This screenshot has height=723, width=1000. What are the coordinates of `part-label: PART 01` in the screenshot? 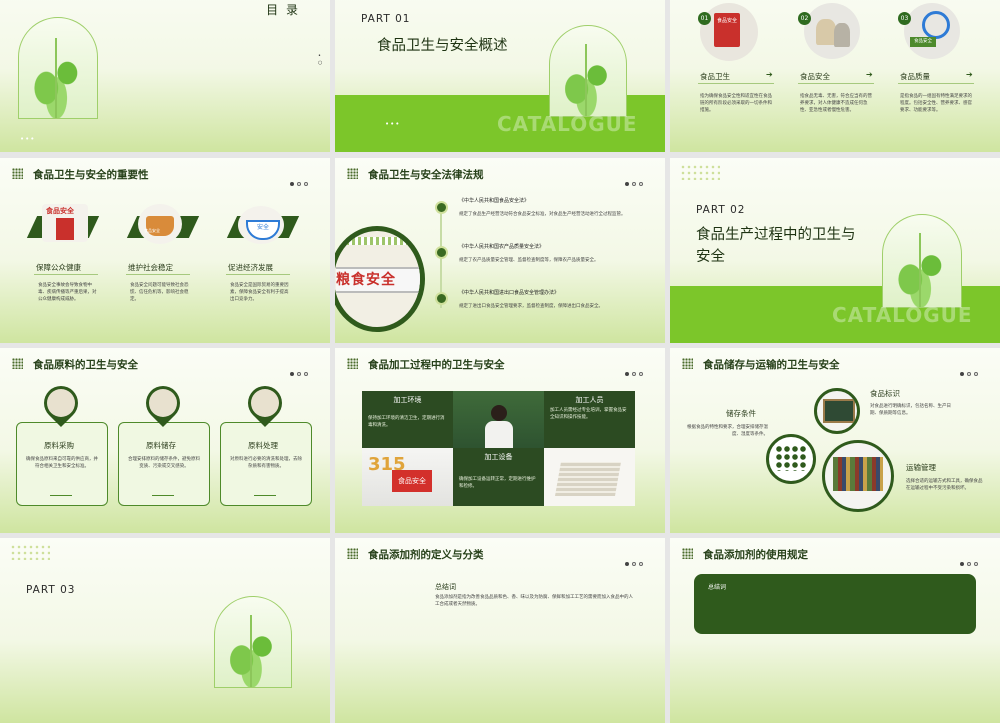 It's located at (386, 19).